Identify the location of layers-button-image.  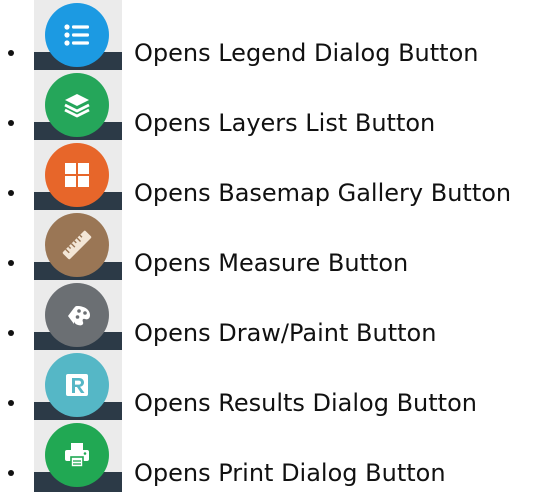
(78, 106).